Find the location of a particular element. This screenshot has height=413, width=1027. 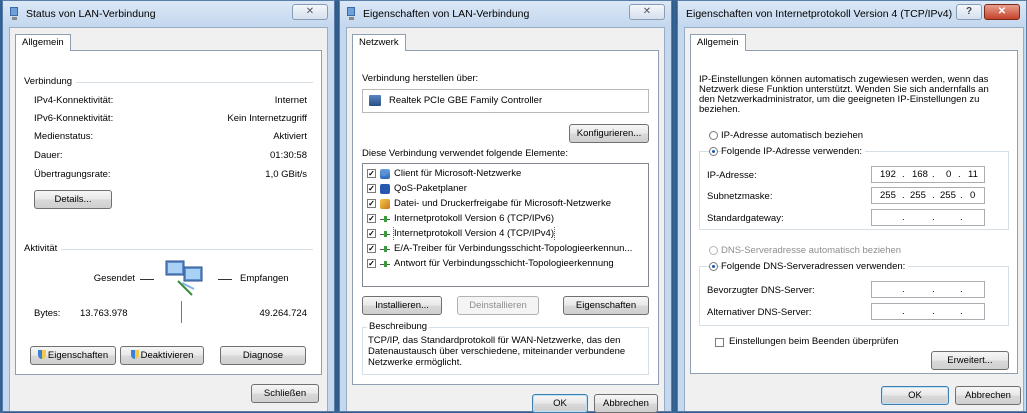

dns1-field: . . . is located at coordinates (928, 289).